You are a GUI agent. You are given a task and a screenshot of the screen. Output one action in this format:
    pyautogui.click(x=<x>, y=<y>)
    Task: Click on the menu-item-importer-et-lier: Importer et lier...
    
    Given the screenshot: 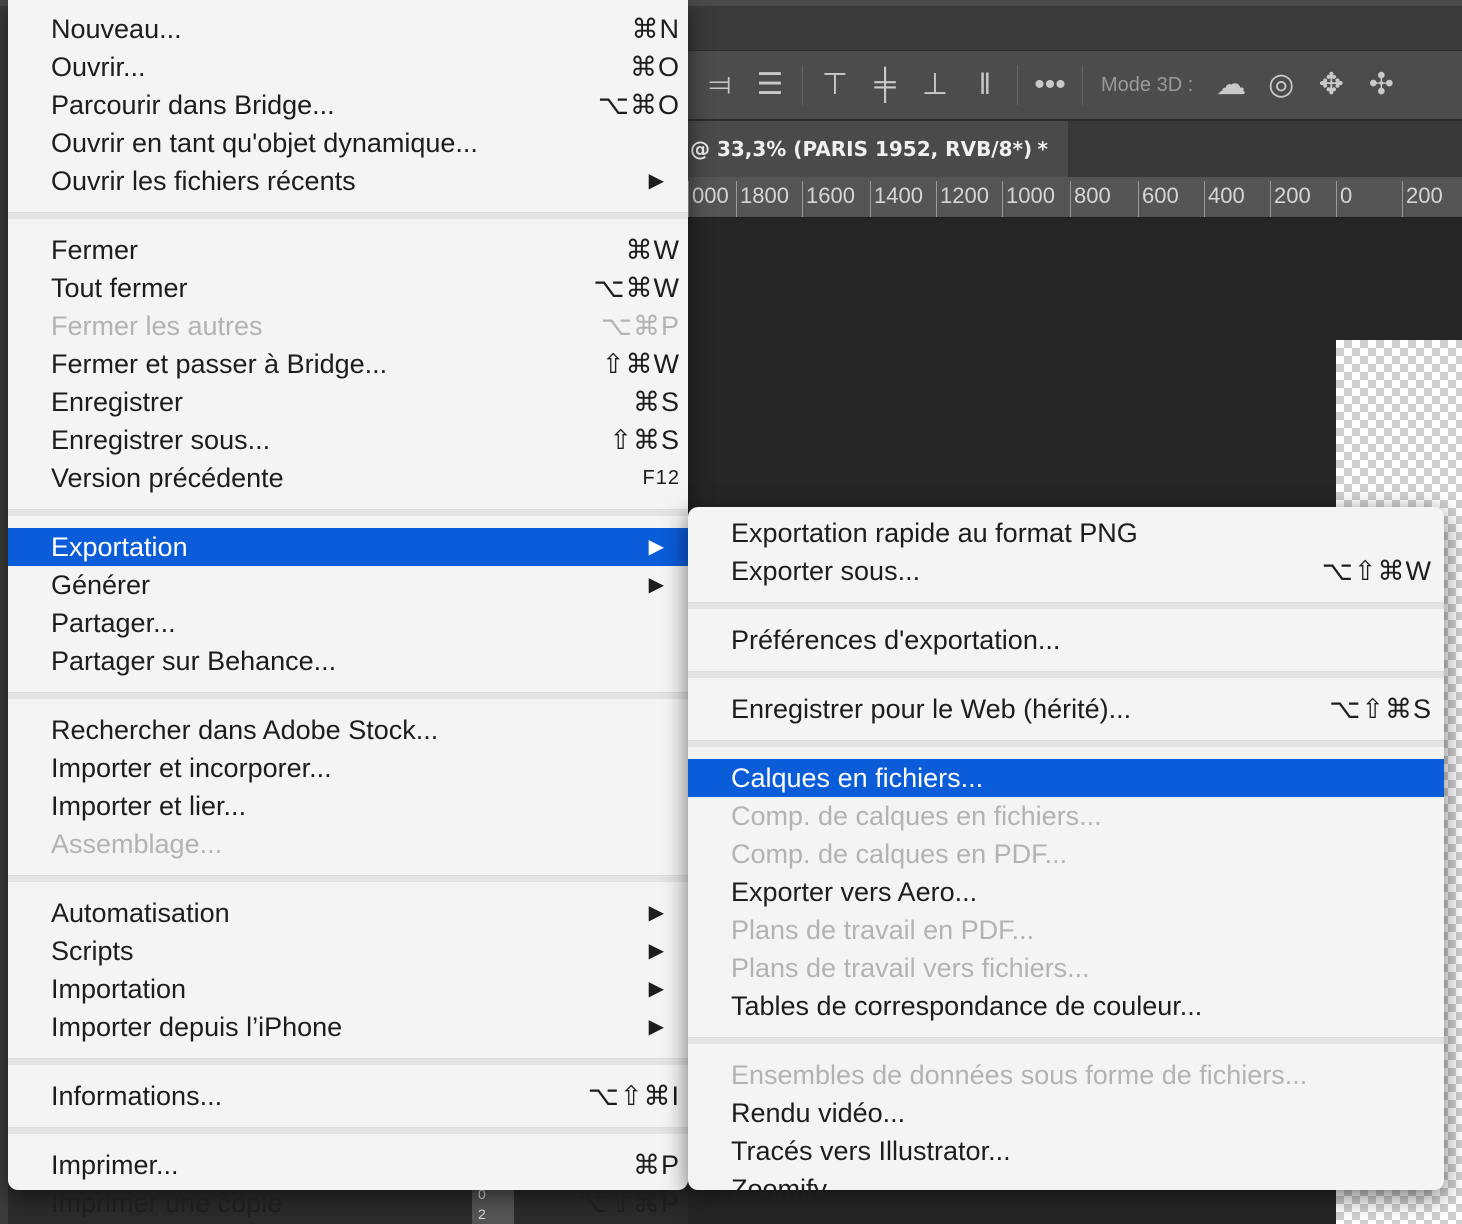 What is the action you would take?
    pyautogui.click(x=348, y=806)
    